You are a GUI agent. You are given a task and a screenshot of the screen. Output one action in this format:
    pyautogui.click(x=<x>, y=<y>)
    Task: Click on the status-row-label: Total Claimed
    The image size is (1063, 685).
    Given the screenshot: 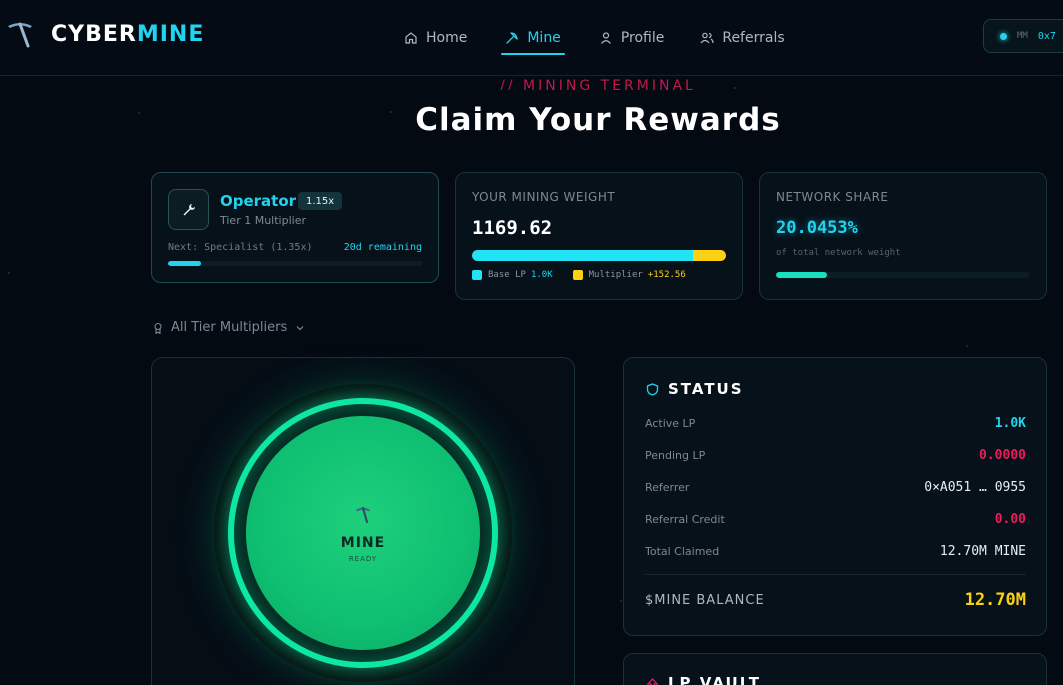 What is the action you would take?
    pyautogui.click(x=682, y=551)
    